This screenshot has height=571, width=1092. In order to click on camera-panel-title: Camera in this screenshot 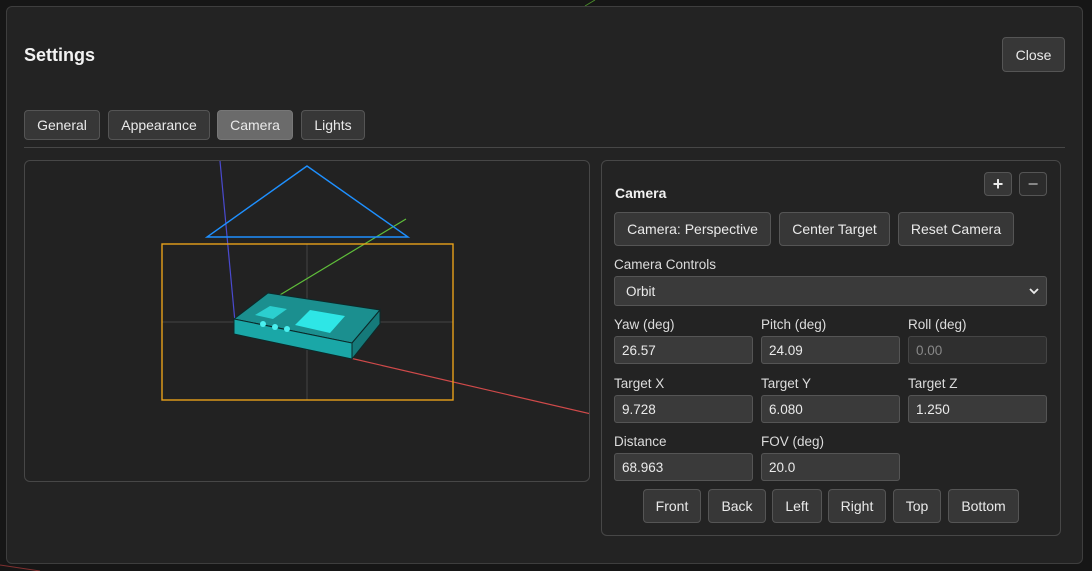, I will do `click(641, 193)`.